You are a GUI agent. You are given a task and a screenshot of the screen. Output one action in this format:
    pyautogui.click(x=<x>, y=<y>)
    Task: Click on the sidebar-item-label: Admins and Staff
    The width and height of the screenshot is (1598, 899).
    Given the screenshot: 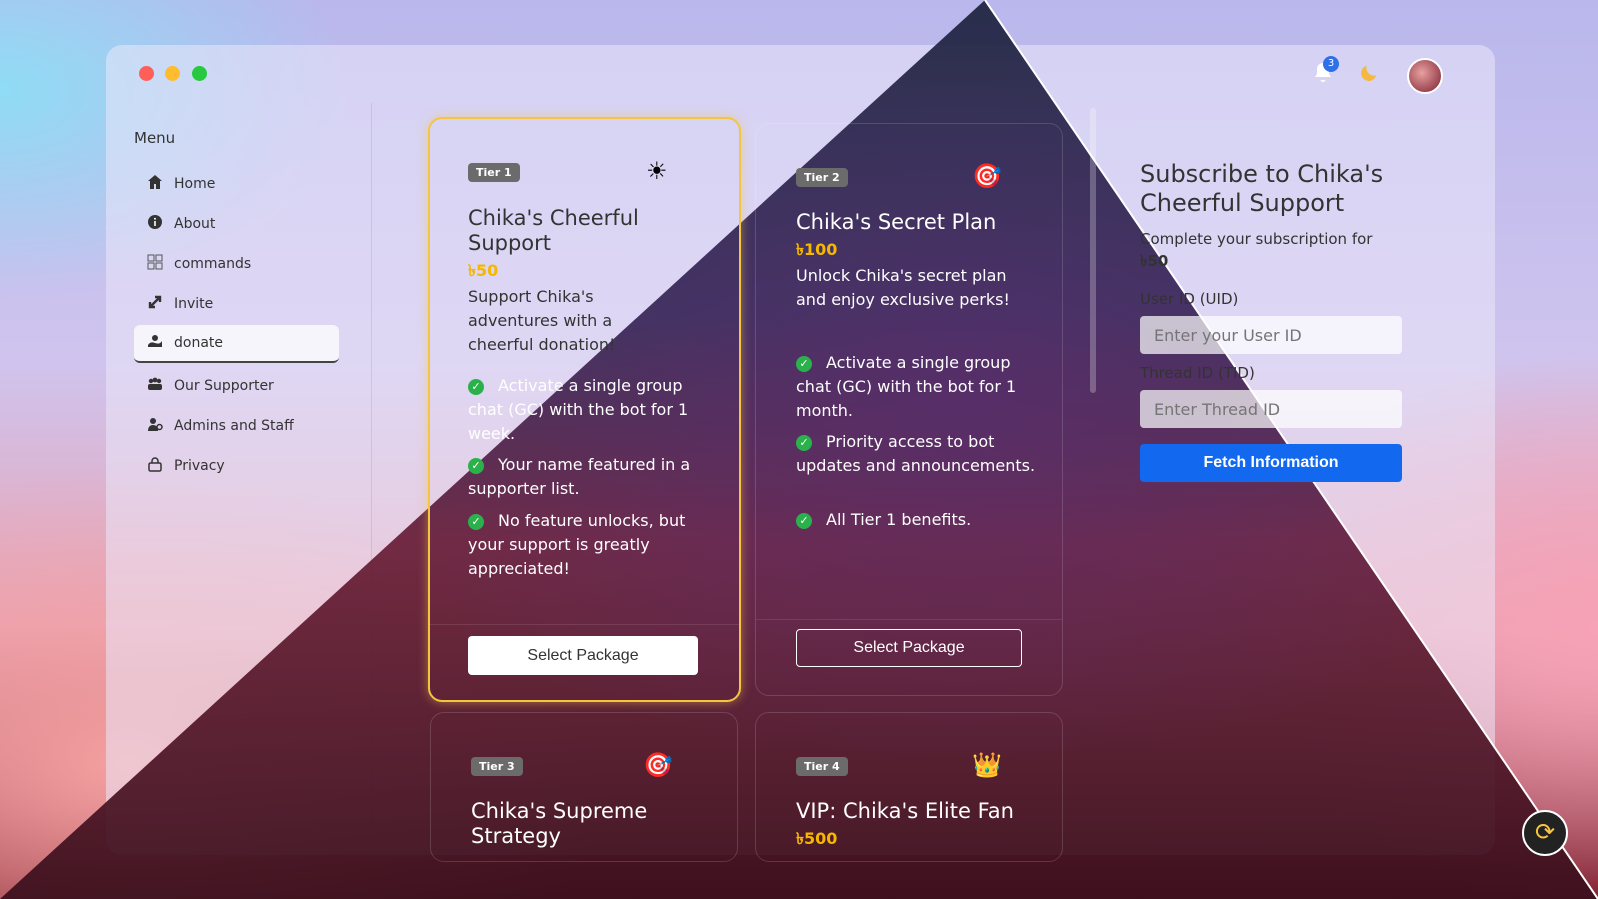 What is the action you would take?
    pyautogui.click(x=234, y=426)
    